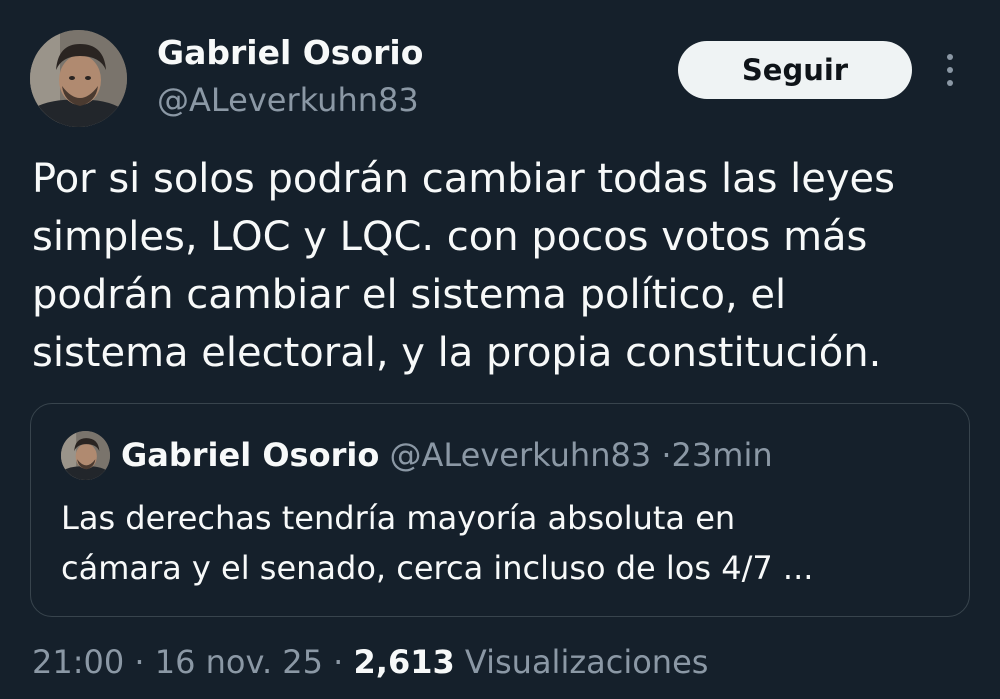  What do you see at coordinates (404, 662) in the screenshot?
I see `views-count: 2,613` at bounding box center [404, 662].